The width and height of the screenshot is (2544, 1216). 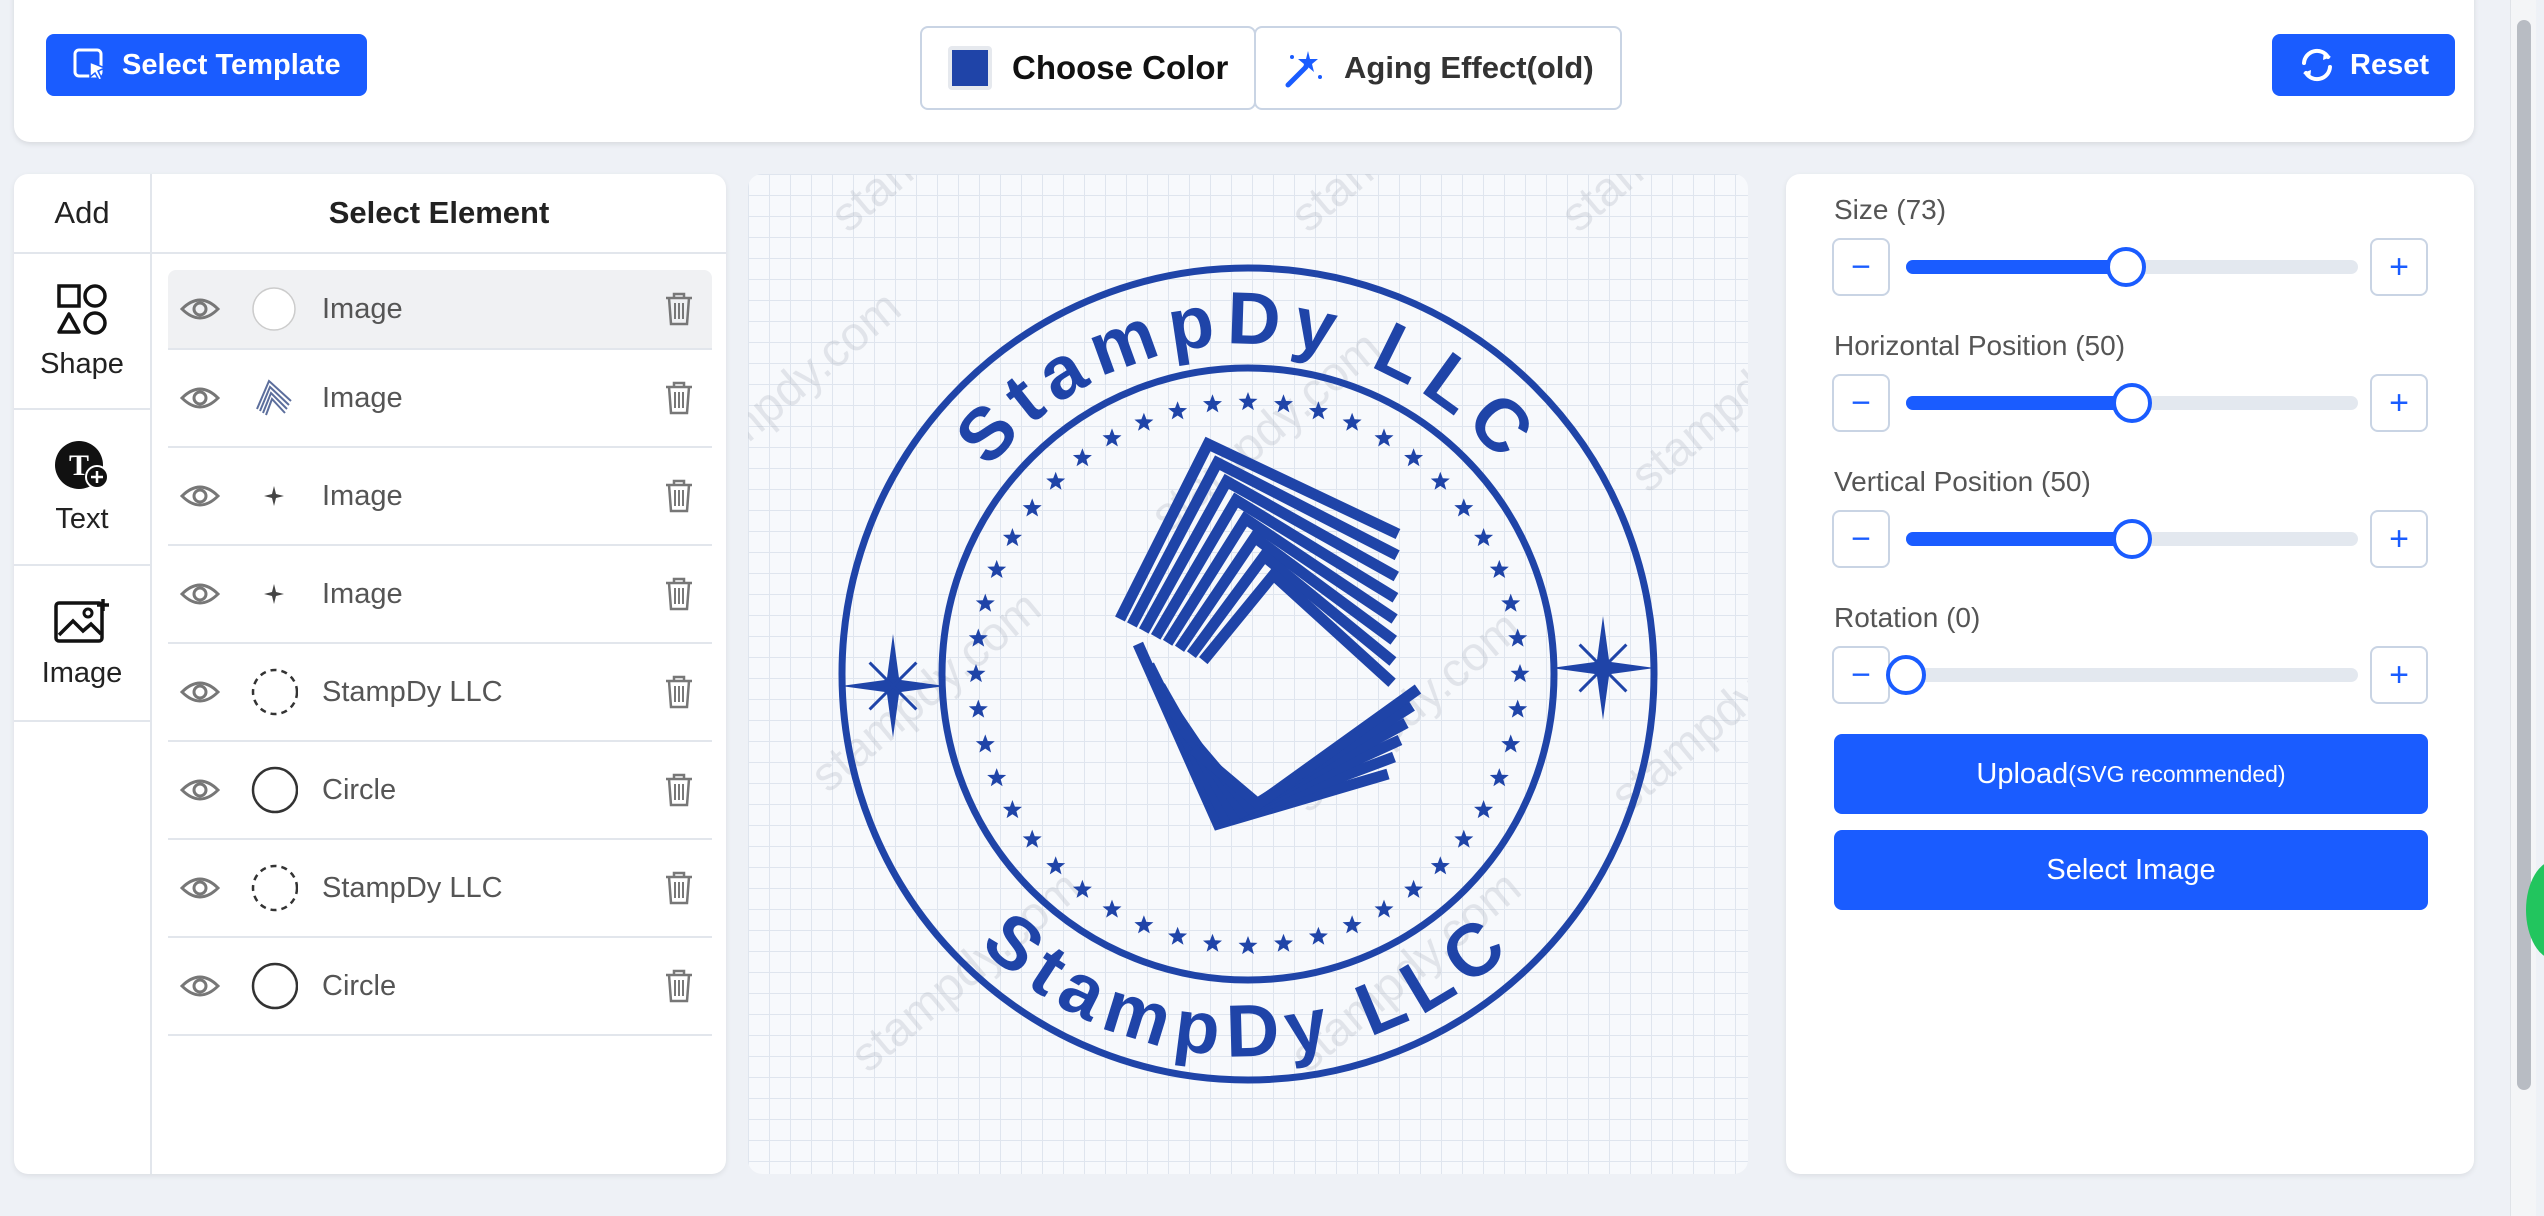 What do you see at coordinates (90, 64) in the screenshot?
I see `cursor-select-icon` at bounding box center [90, 64].